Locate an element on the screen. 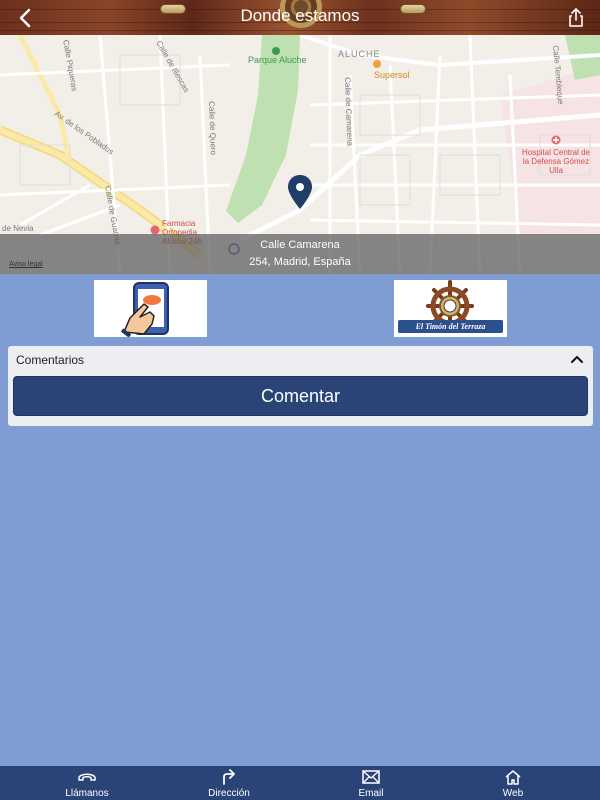  comments-title: Comentarios is located at coordinates (50, 360).